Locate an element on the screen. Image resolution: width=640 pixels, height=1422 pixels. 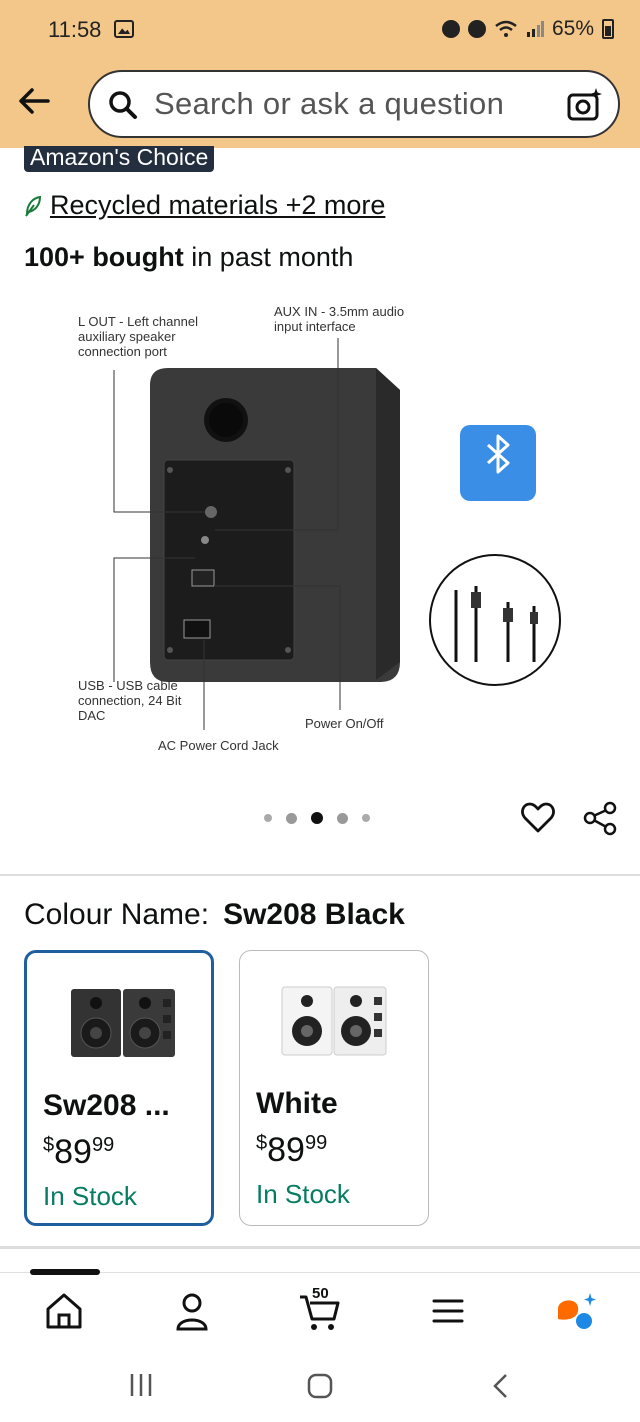
callout-ac: AC Power Cord Jack is located at coordinates (218, 745).